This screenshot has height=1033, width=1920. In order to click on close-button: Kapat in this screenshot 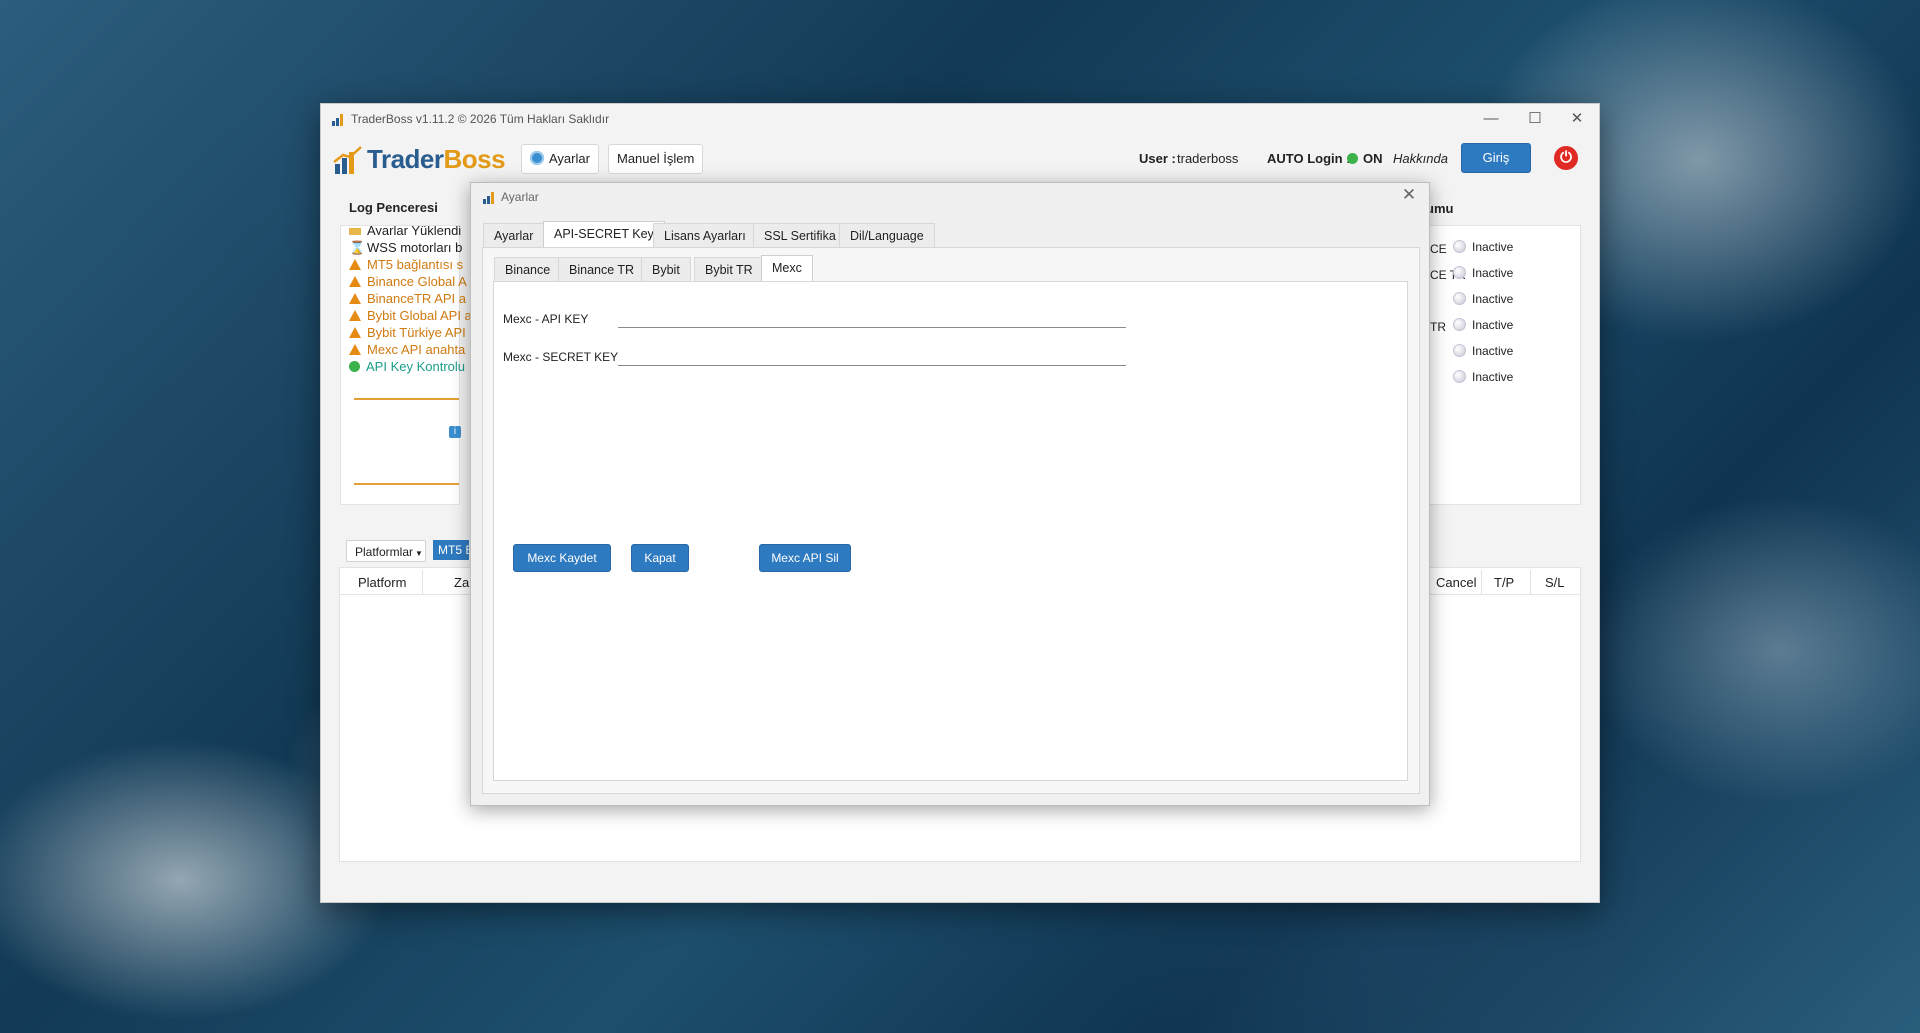, I will do `click(660, 558)`.